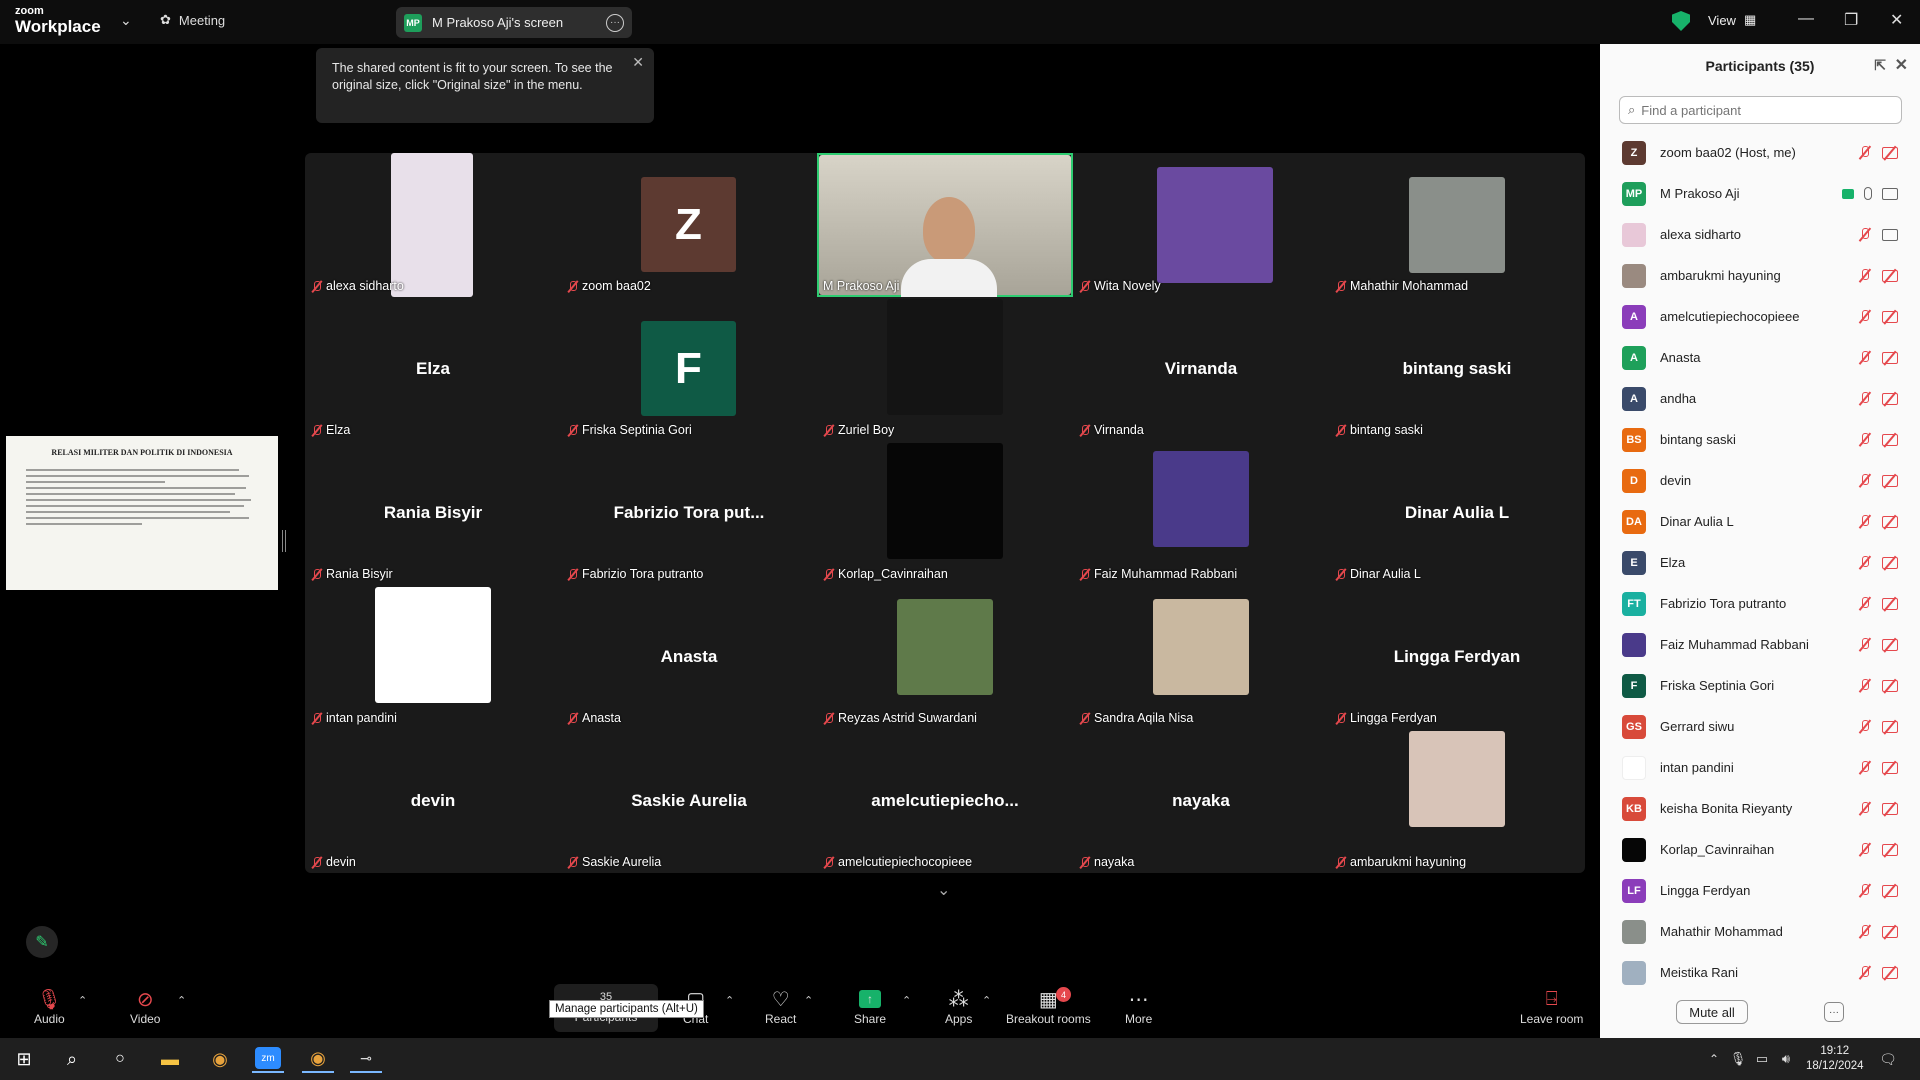 Image resolution: width=1920 pixels, height=1080 pixels. Describe the element at coordinates (1880, 65) in the screenshot. I see `pop-out-icon: ⇱` at that location.